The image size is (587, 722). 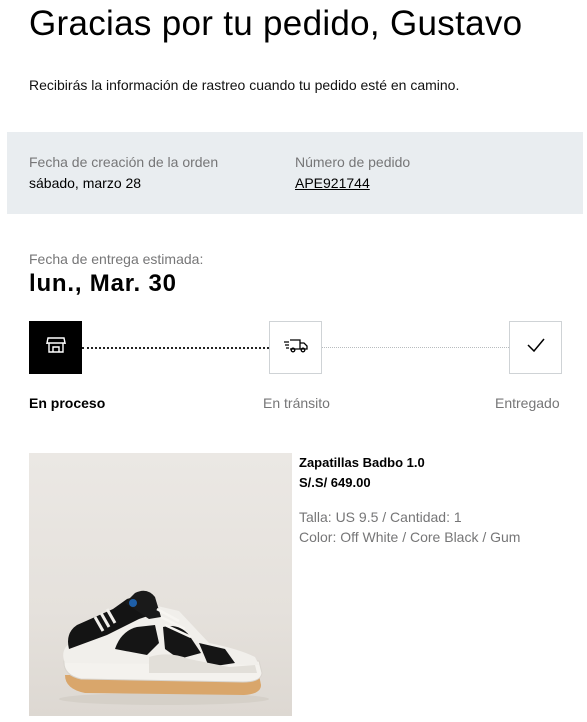 I want to click on step-label-delivered: Entregado, so click(x=527, y=403).